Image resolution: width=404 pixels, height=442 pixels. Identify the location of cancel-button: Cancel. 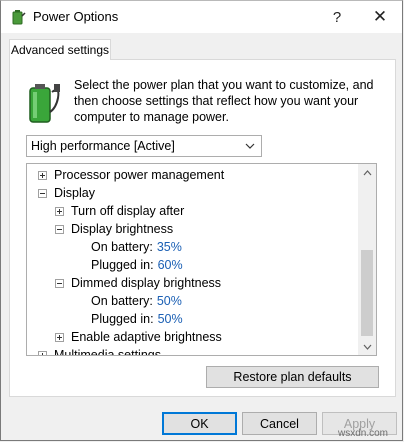
(279, 423).